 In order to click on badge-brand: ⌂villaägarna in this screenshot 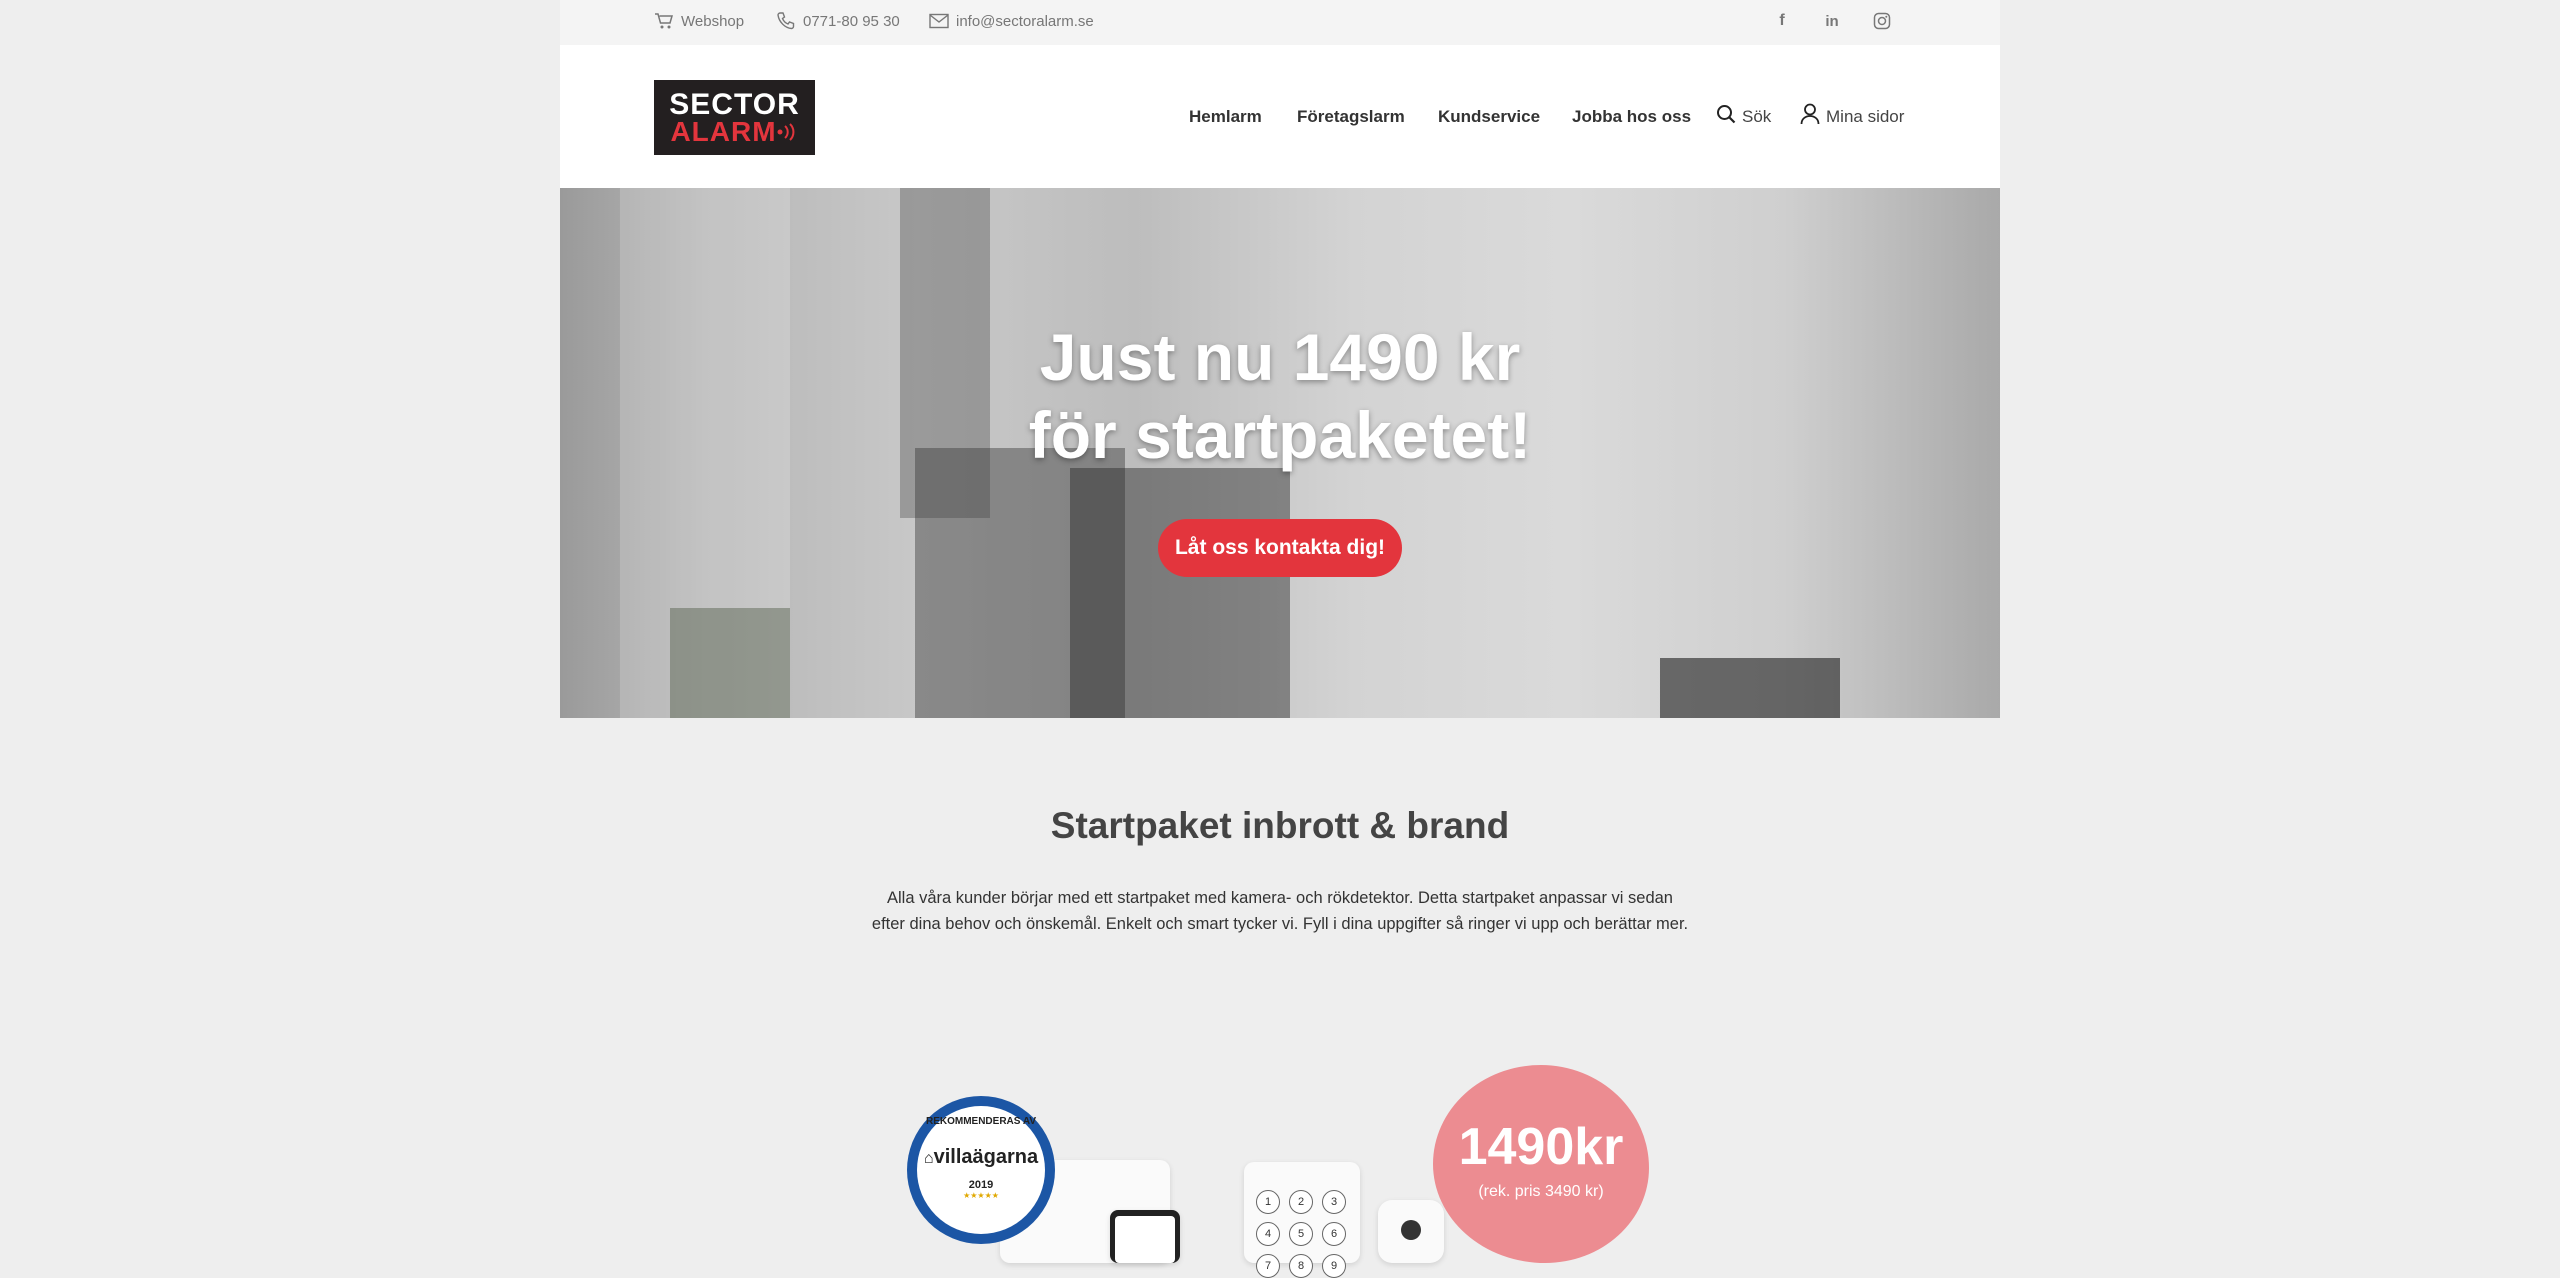, I will do `click(981, 1157)`.